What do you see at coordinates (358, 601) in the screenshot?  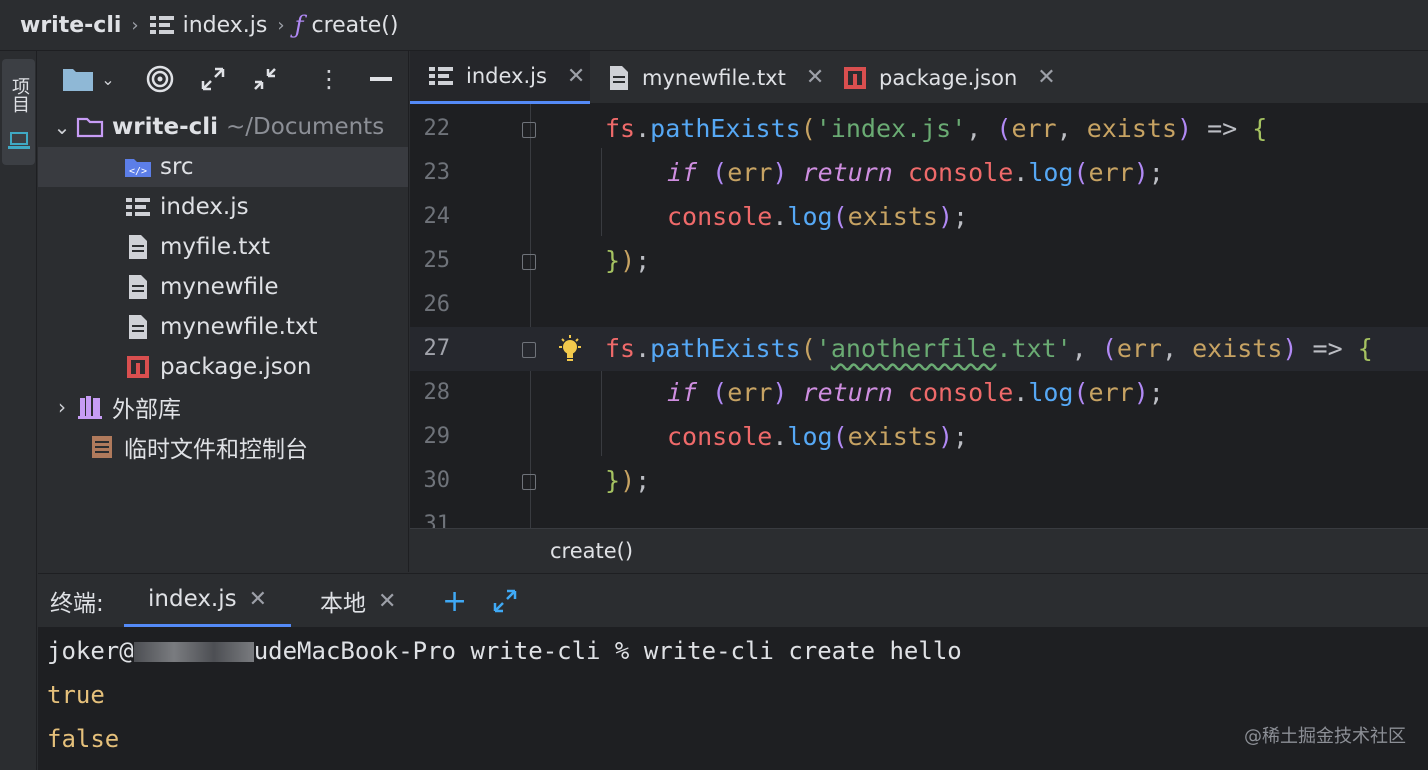 I see `terminal-tab-local: 本地 ✕` at bounding box center [358, 601].